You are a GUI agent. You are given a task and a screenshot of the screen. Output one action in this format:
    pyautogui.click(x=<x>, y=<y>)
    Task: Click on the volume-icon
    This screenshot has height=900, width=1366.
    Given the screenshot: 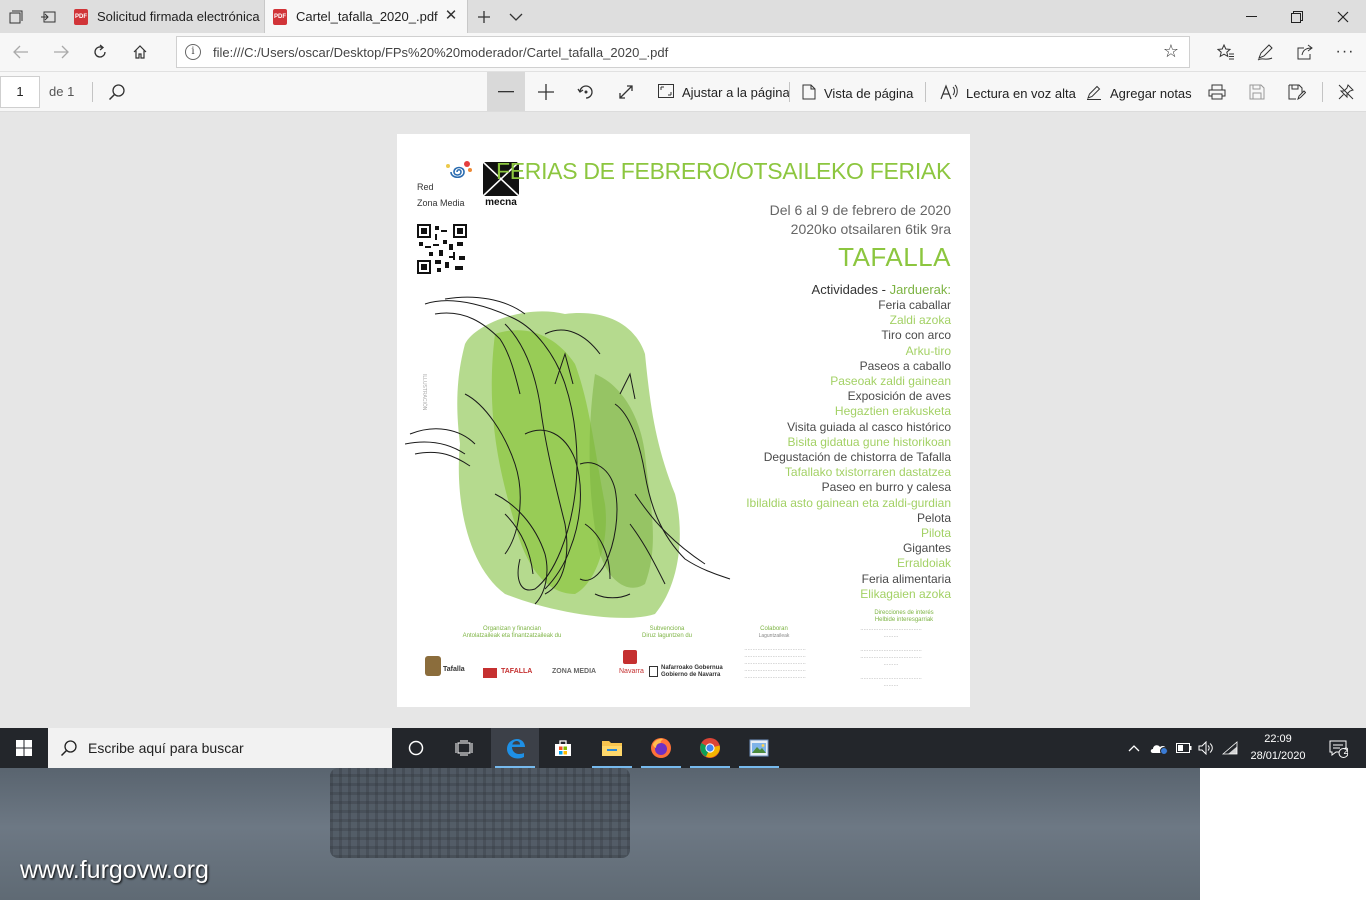 What is the action you would take?
    pyautogui.click(x=1206, y=748)
    